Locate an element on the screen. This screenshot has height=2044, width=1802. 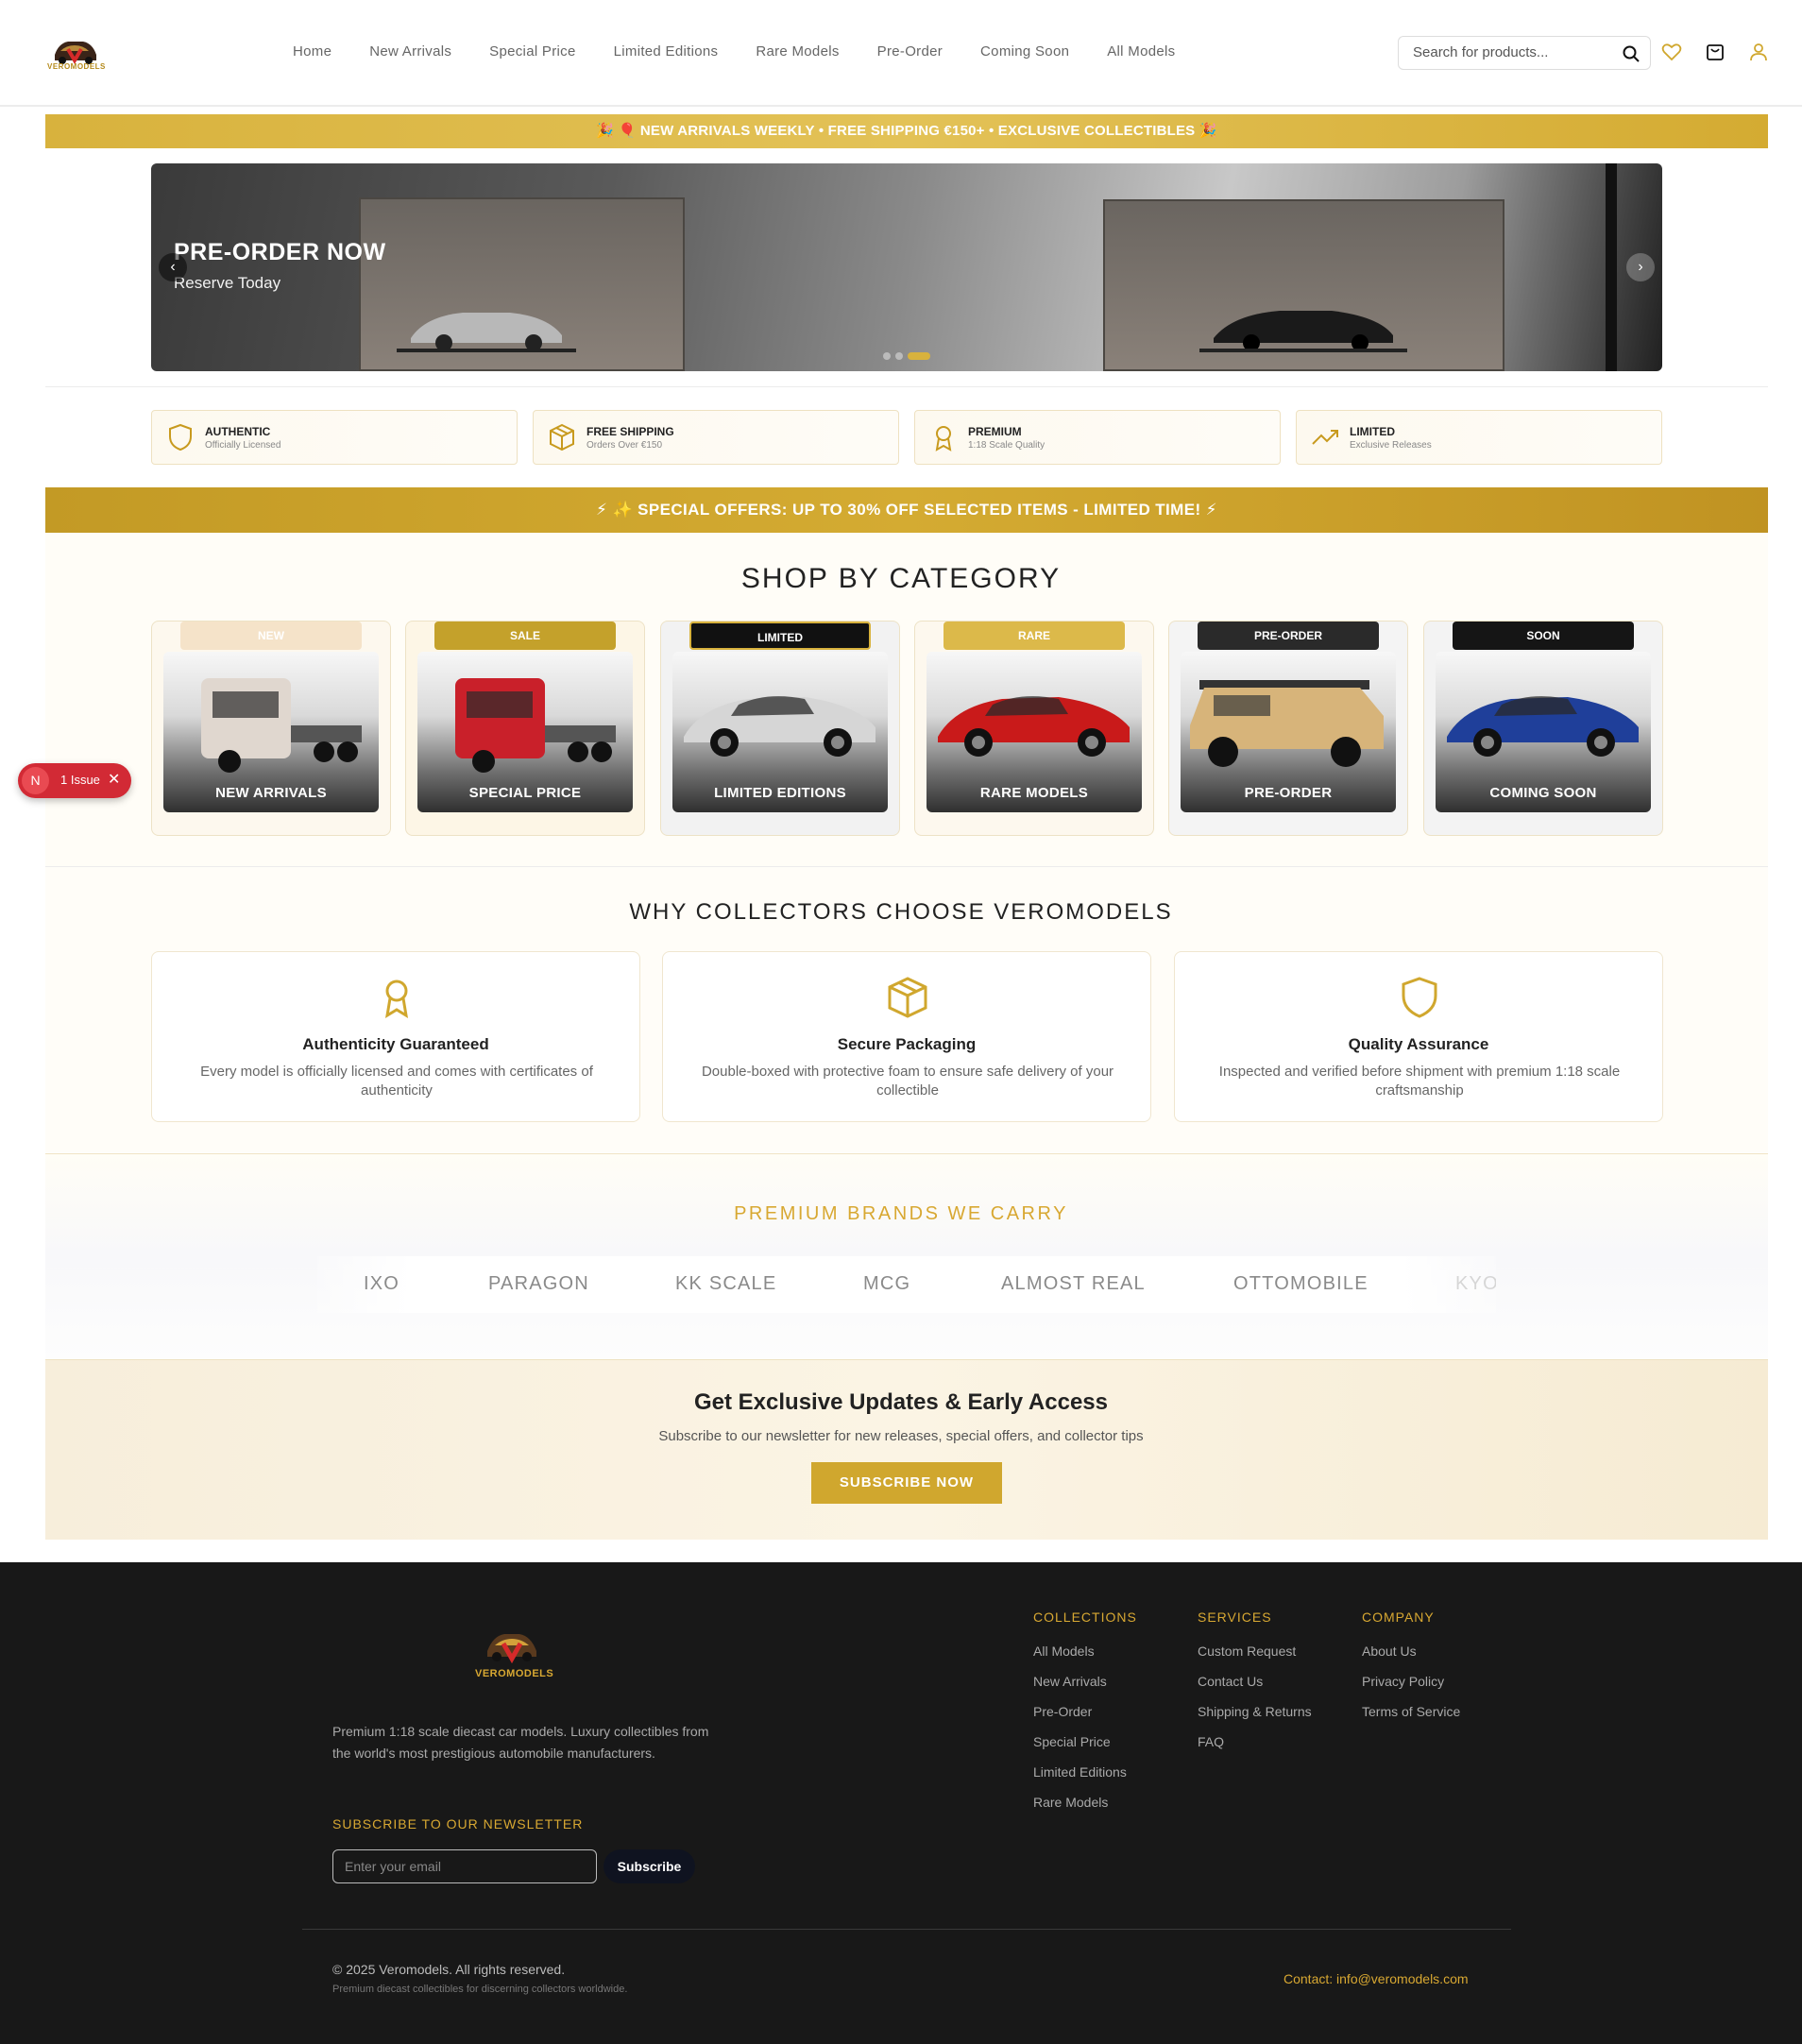
feature-subtitle: Exclusive Releases is located at coordinates (1391, 445).